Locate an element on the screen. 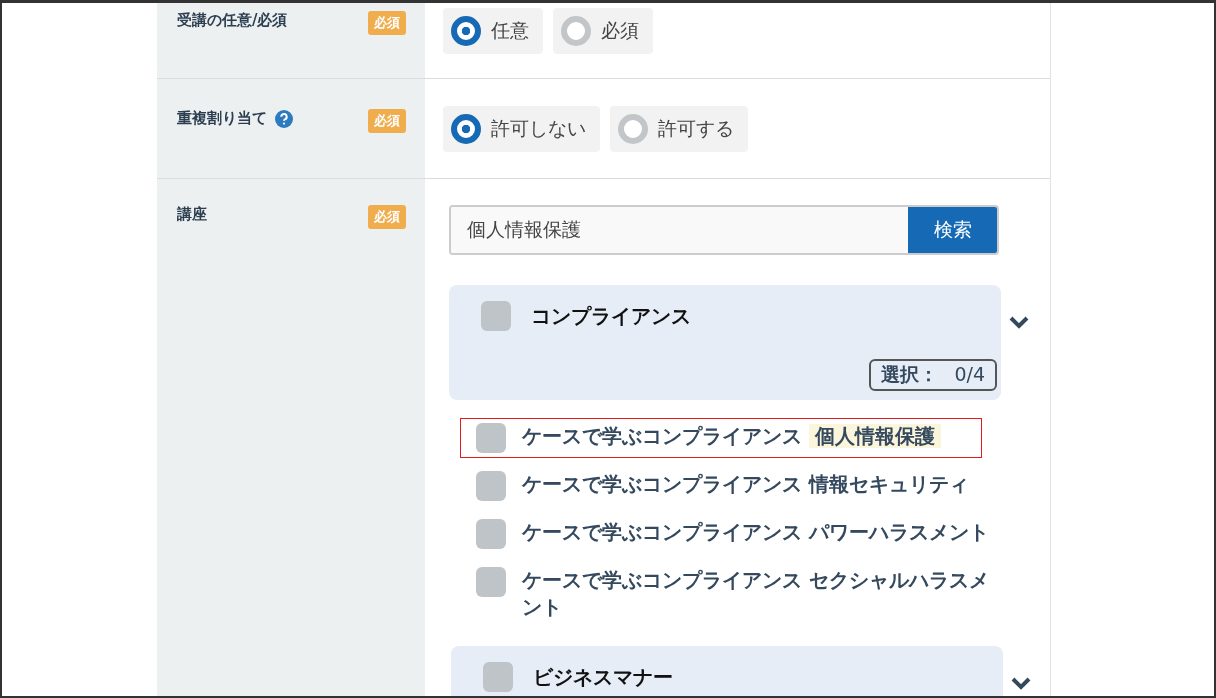 The image size is (1216, 698). category-name: ビジネスマナー is located at coordinates (603, 677).